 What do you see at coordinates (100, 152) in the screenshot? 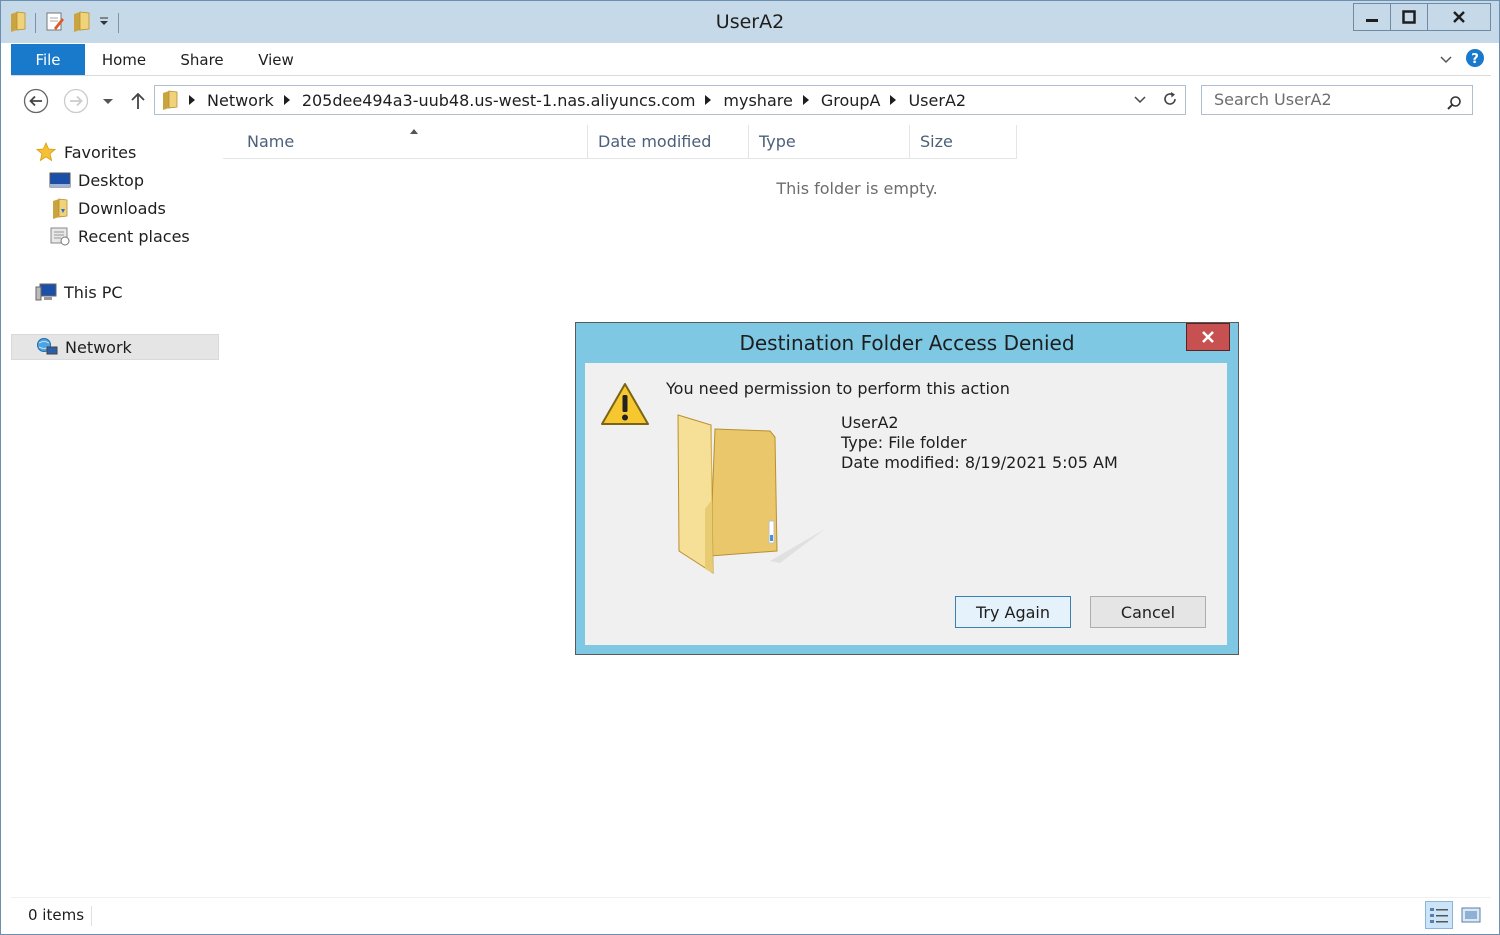
I see `nav-favorites-label: Favorites` at bounding box center [100, 152].